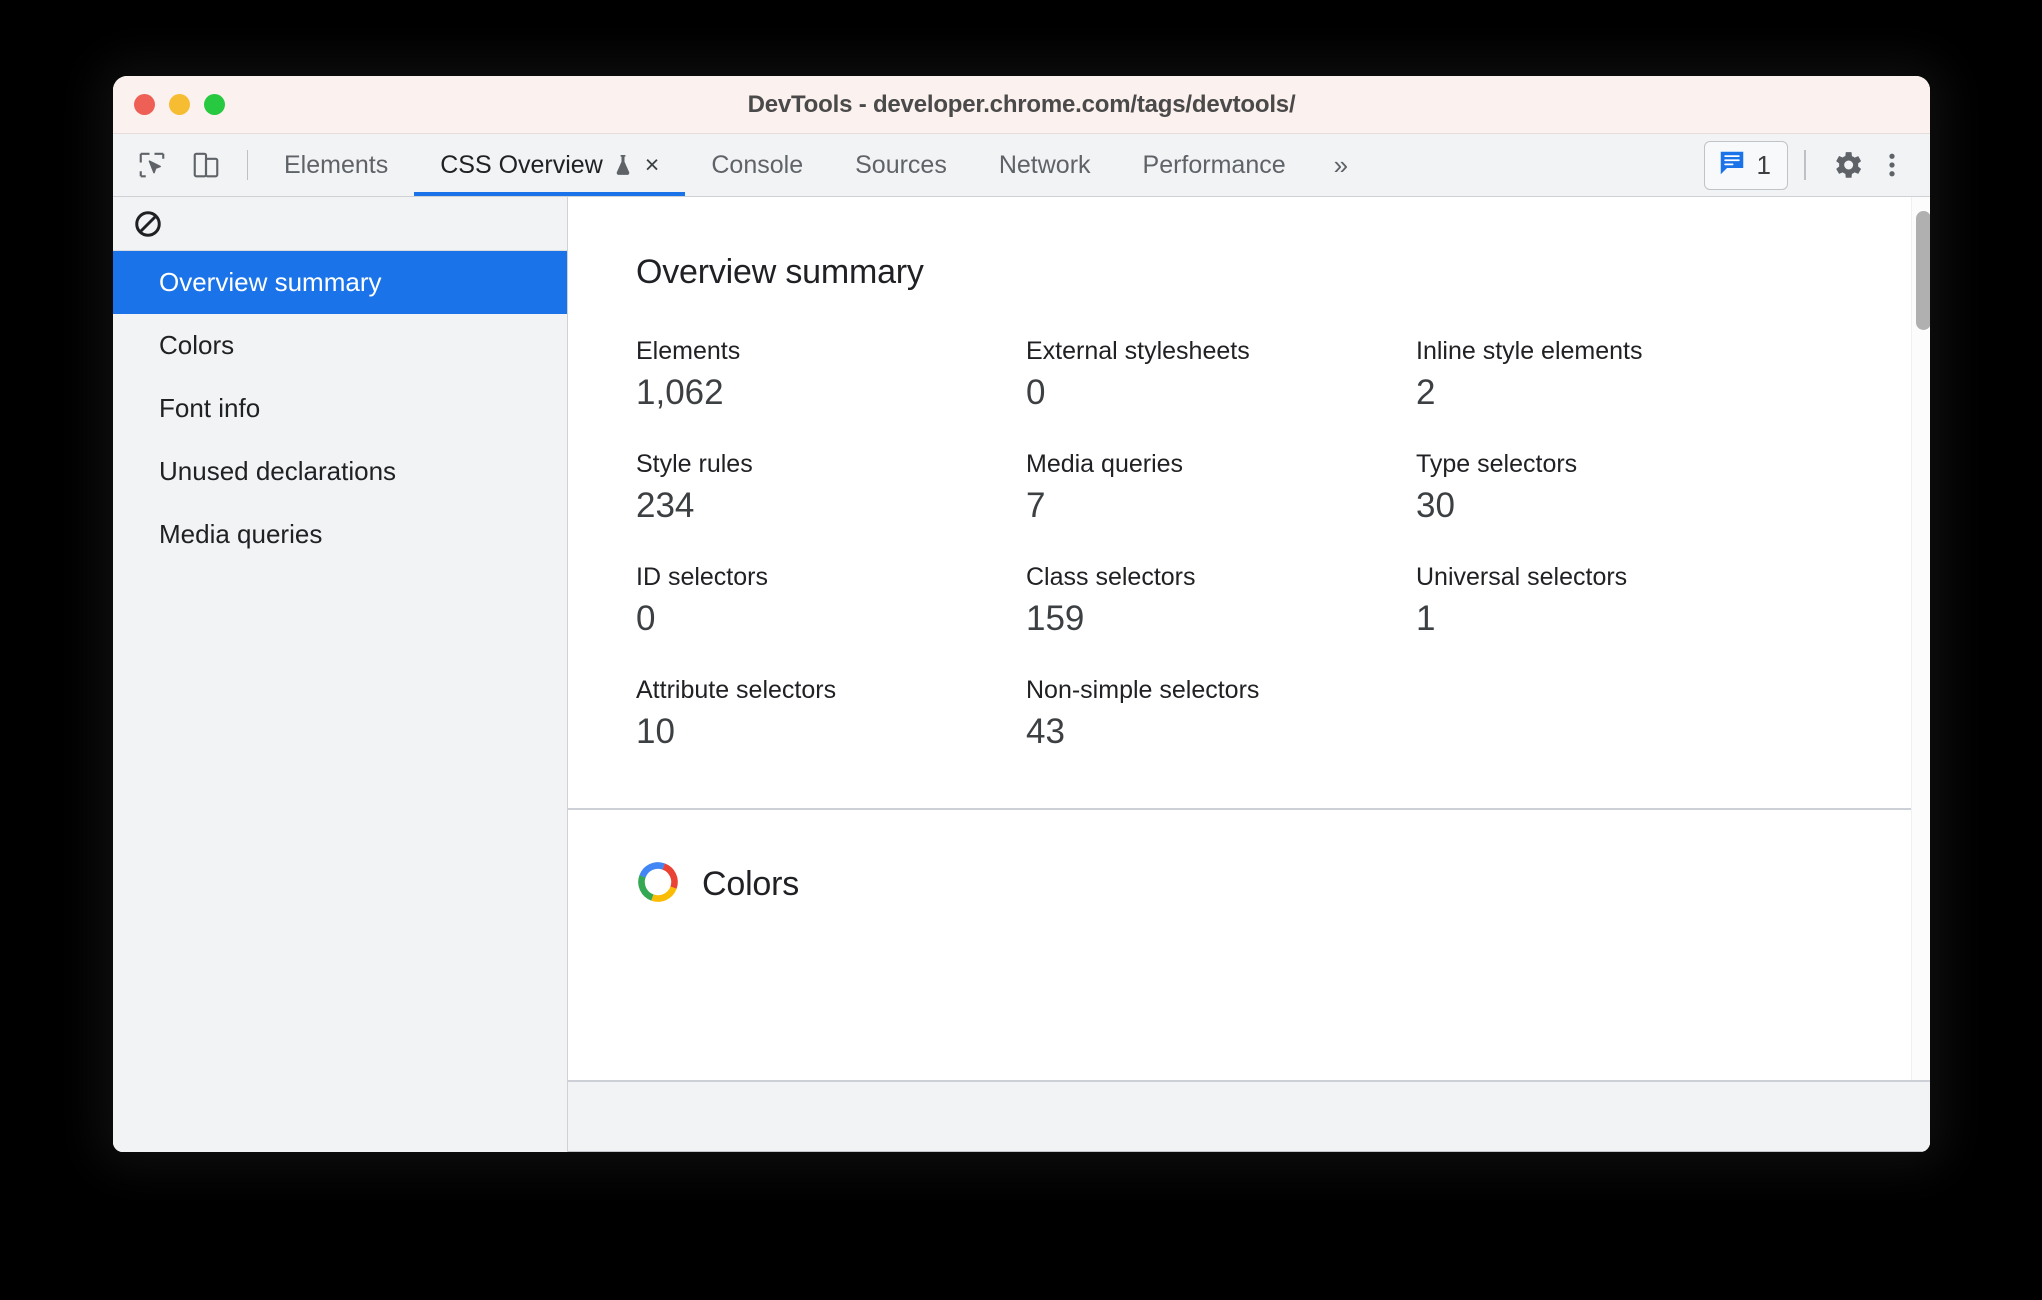  I want to click on sidebar-item-colors: Colors, so click(340, 345).